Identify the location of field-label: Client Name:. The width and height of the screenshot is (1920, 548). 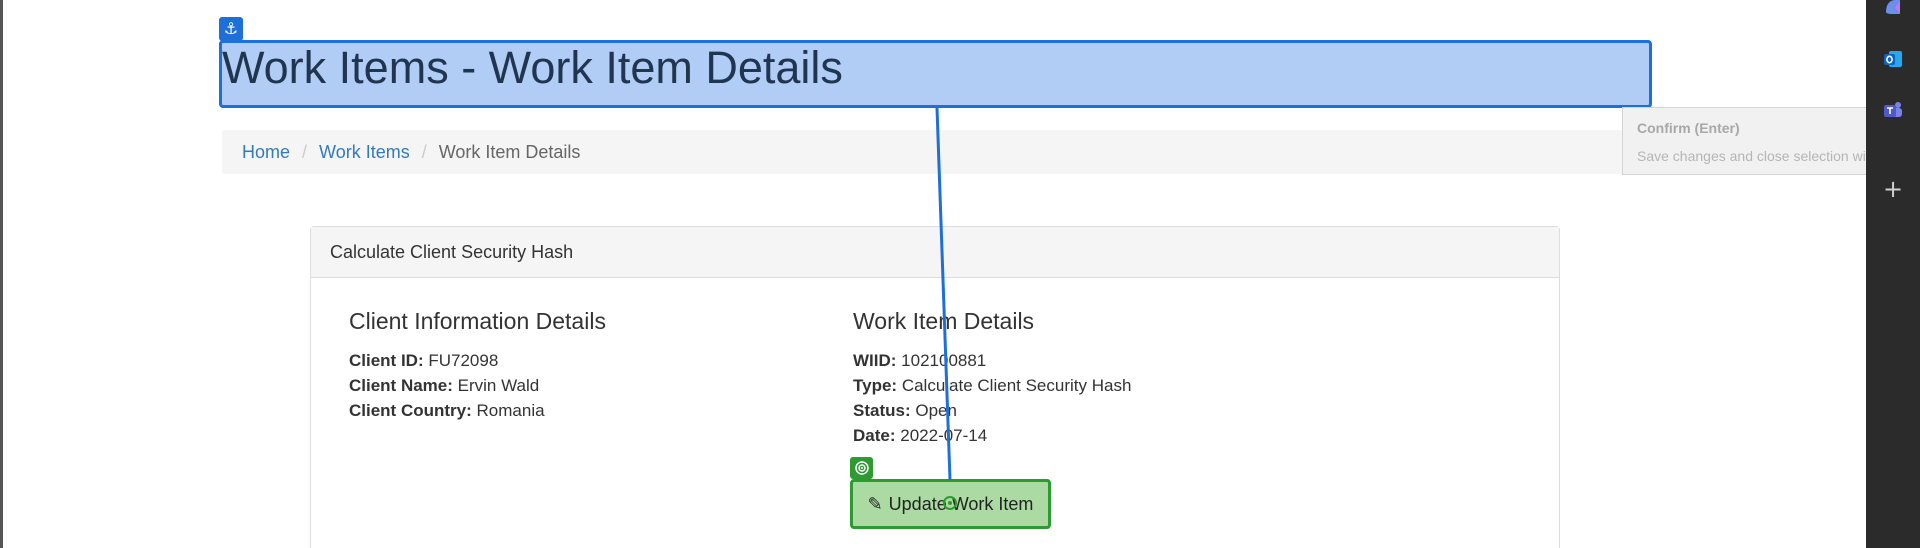
(401, 385).